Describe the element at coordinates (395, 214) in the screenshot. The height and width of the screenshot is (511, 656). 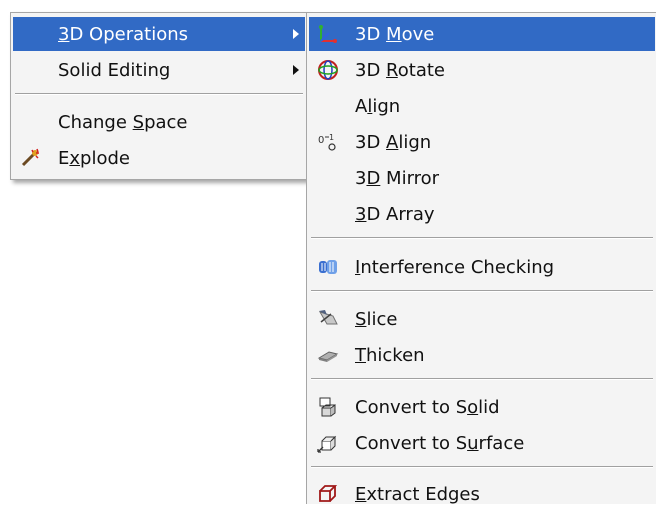
I see `menu-item-label: 3D Array` at that location.